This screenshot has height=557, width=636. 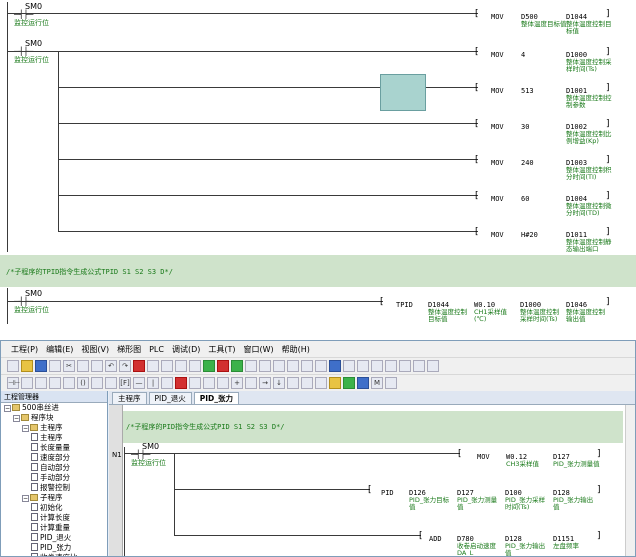 What do you see at coordinates (363, 366) in the screenshot?
I see `grid-icon` at bounding box center [363, 366].